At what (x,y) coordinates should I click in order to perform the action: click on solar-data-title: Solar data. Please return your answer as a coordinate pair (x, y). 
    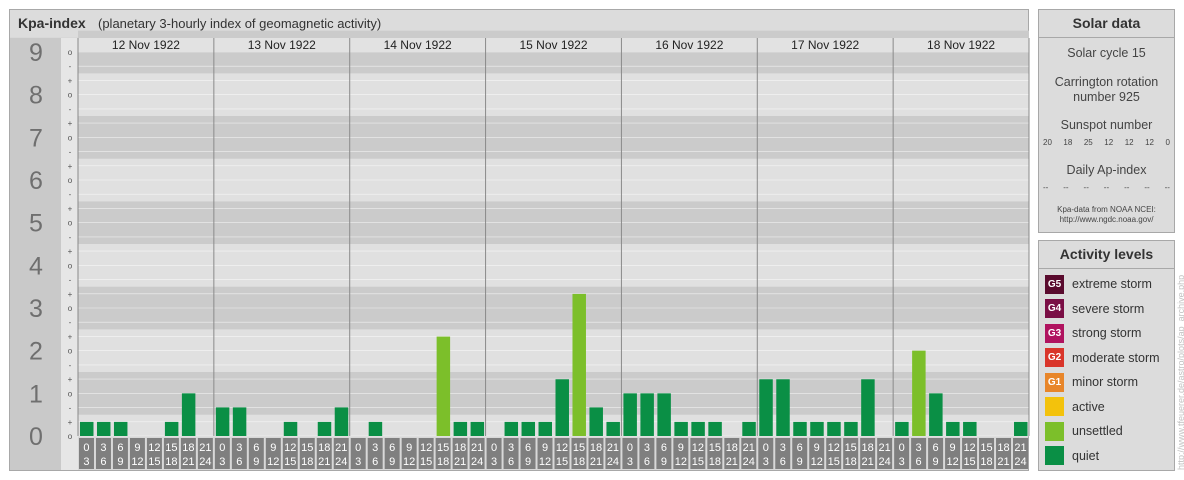
    Looking at the image, I should click on (1106, 24).